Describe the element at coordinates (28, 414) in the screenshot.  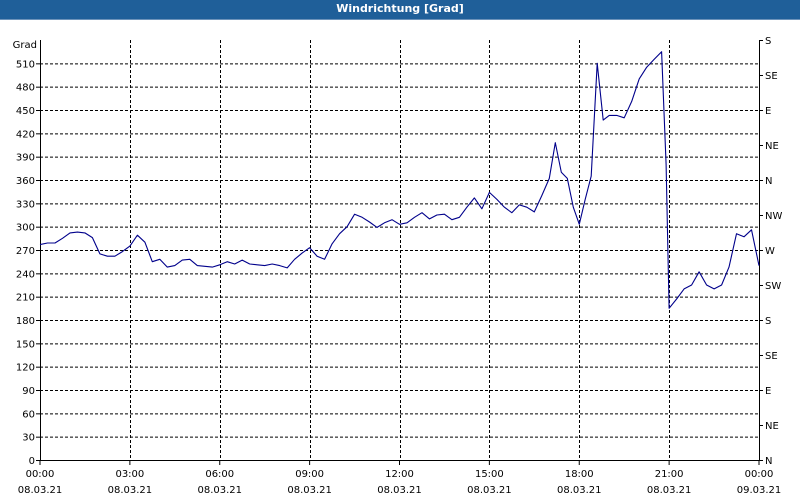
I see `y-tick-label: 60` at that location.